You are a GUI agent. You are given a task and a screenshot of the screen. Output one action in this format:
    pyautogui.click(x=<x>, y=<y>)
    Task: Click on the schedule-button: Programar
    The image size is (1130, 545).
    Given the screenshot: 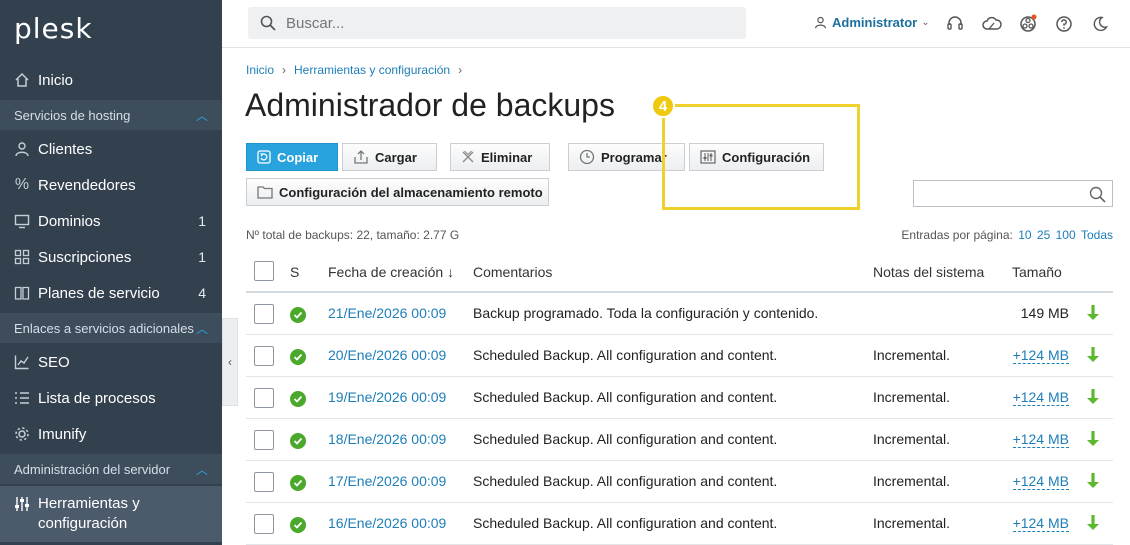 What is the action you would take?
    pyautogui.click(x=626, y=157)
    